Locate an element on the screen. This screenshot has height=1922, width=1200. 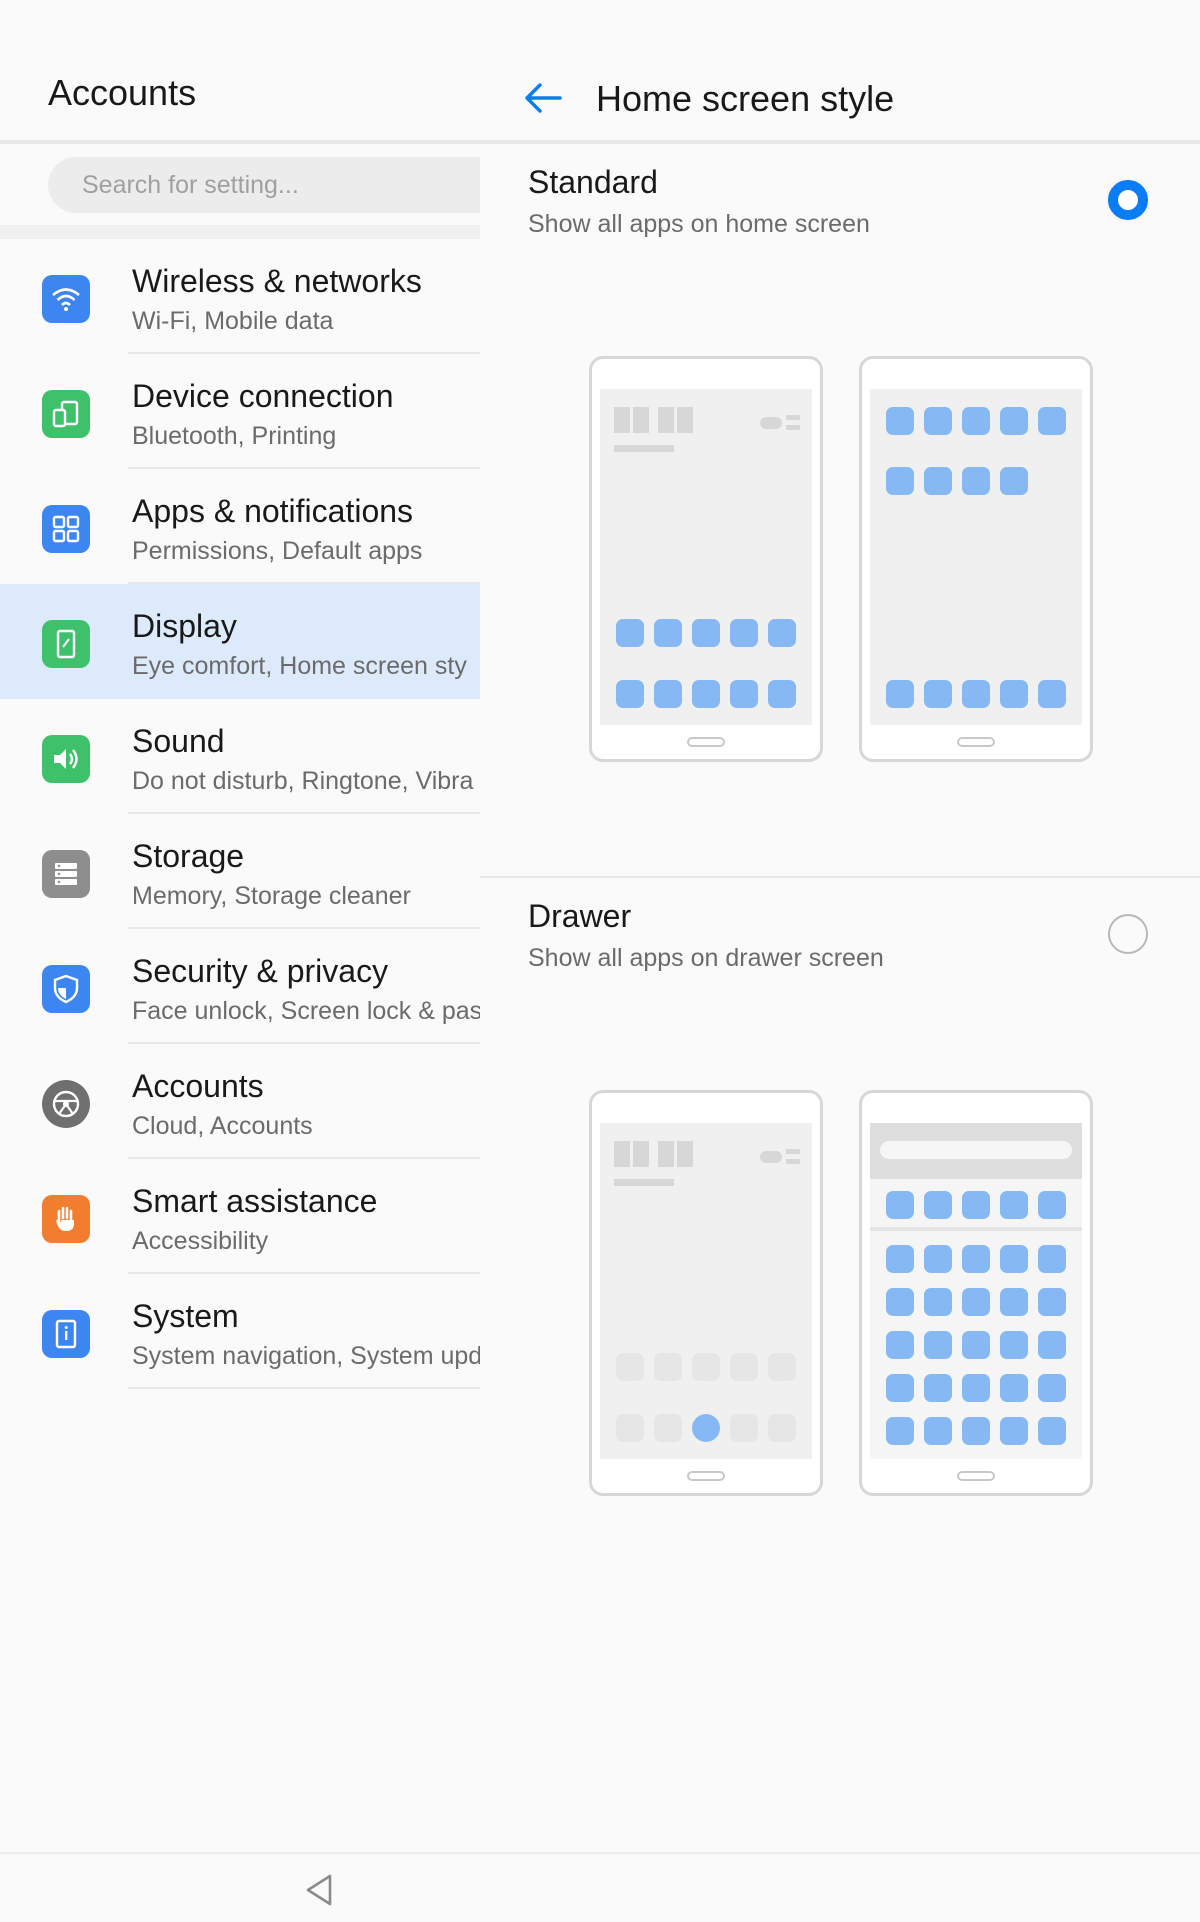
preview-drawer-grid is located at coordinates (976, 1293).